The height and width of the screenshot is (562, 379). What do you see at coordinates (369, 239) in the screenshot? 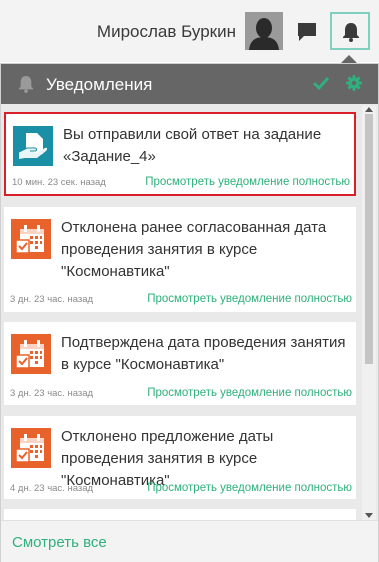
I see `scrollbar-thumb` at bounding box center [369, 239].